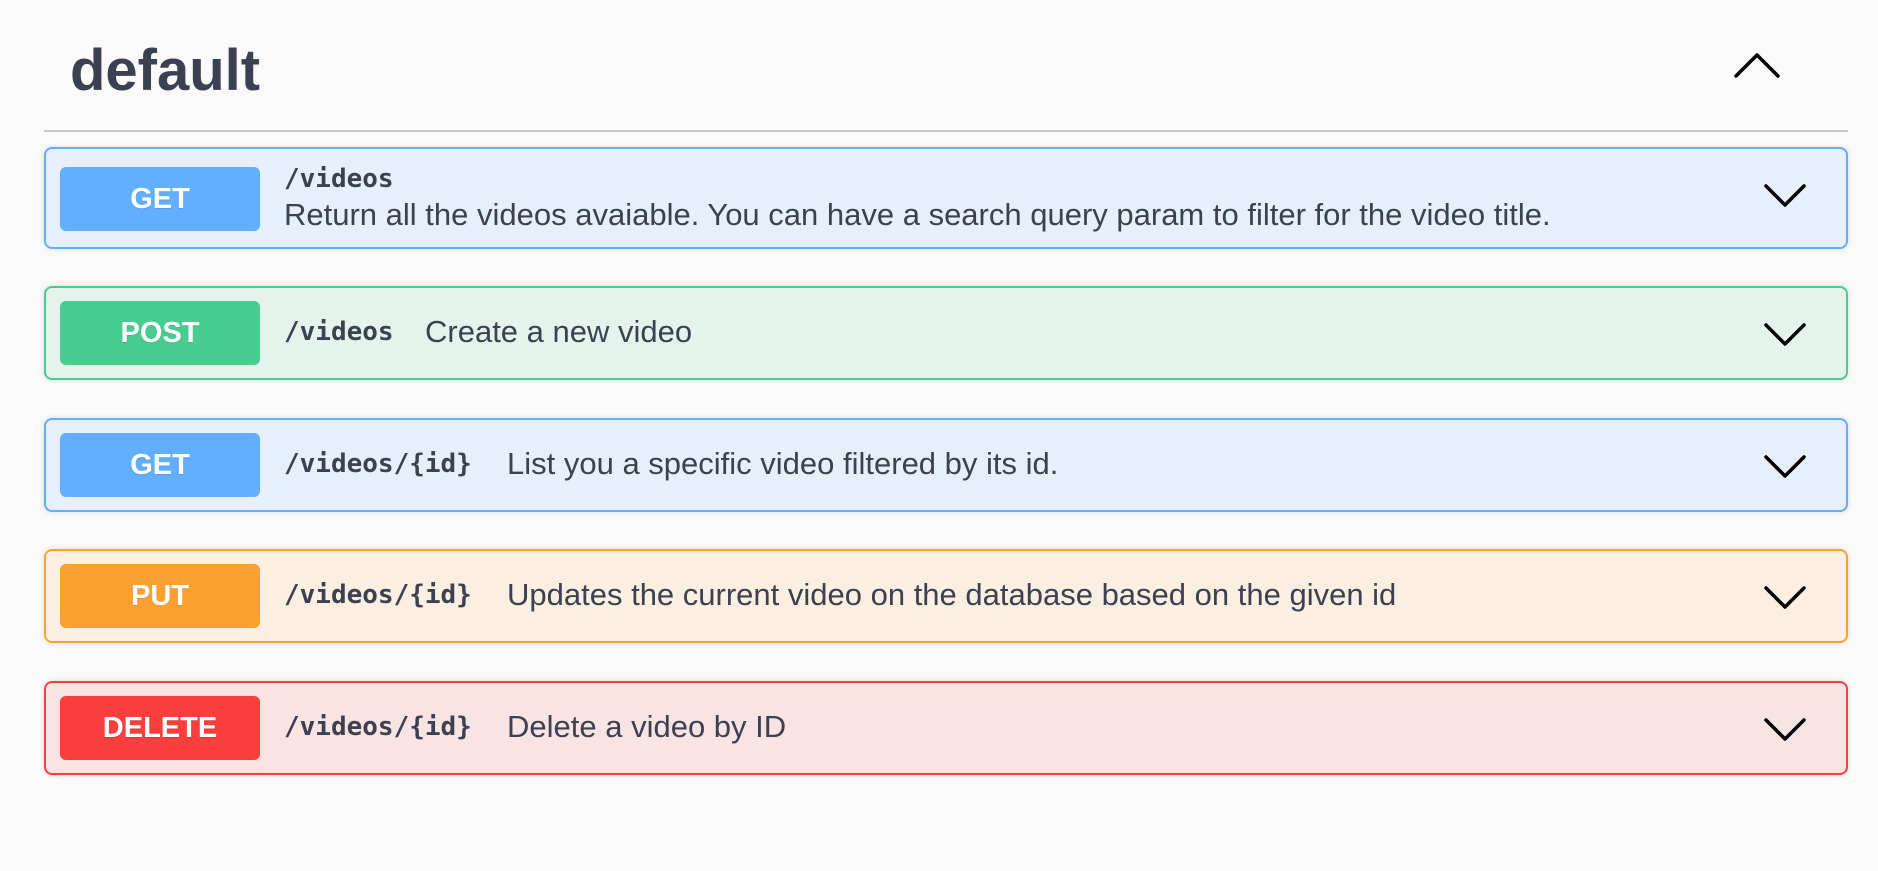 The width and height of the screenshot is (1878, 871). I want to click on operation-post-videos: POST /videos Create a new video, so click(946, 333).